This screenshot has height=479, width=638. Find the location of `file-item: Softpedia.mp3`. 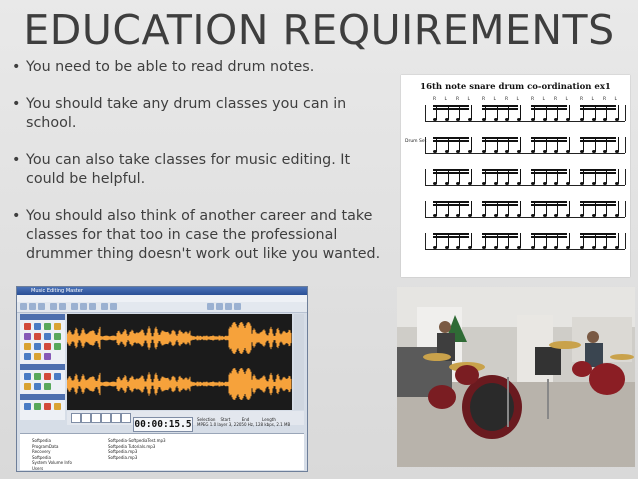

file-item: Softpedia.mp3 is located at coordinates (123, 457).